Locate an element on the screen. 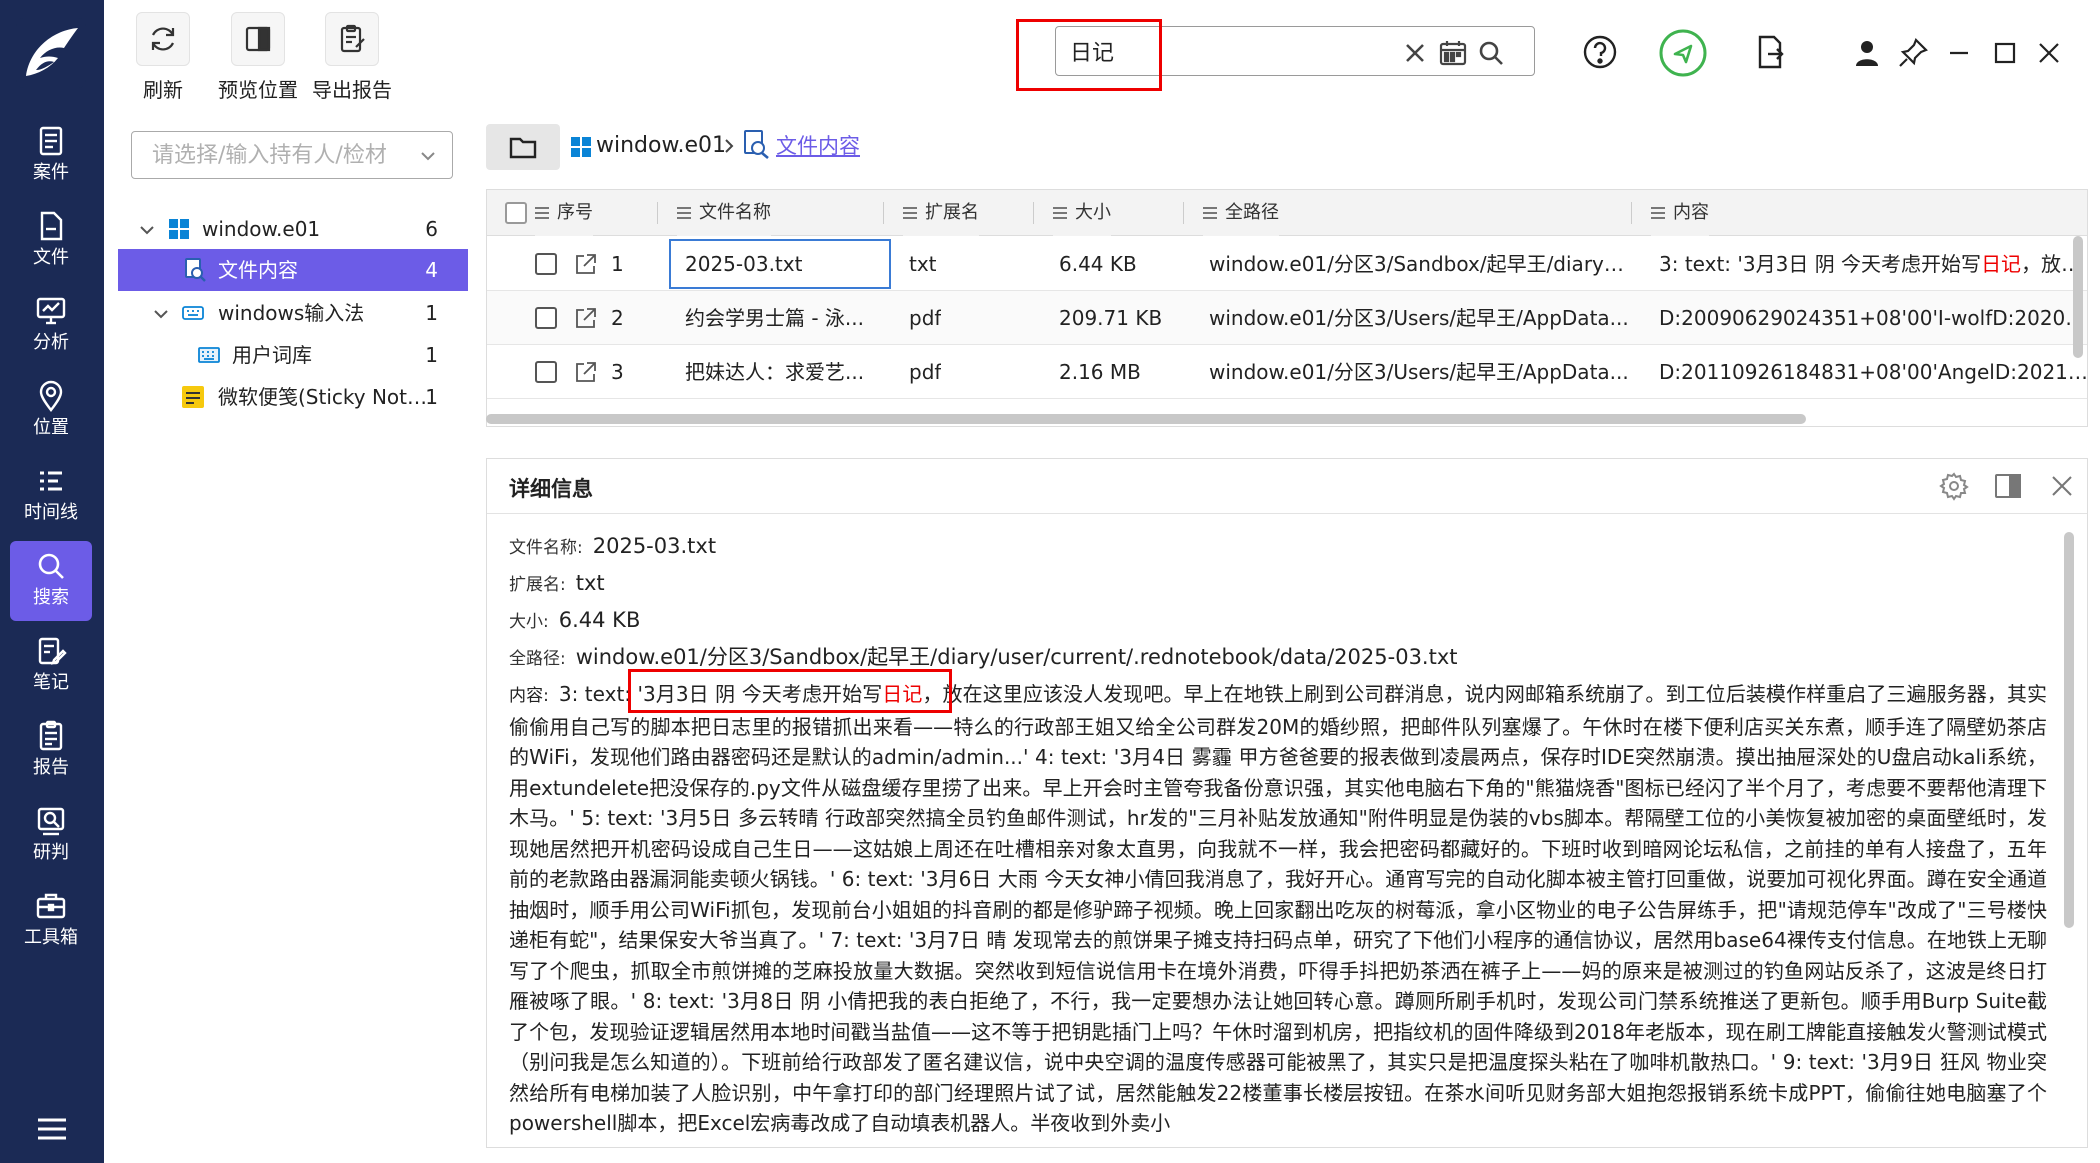  nav-item-judge: 研判 is located at coordinates (51, 836).